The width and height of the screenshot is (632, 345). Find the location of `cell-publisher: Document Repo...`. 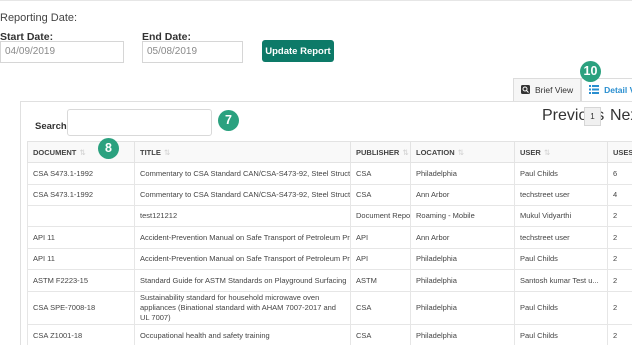

cell-publisher: Document Repo... is located at coordinates (380, 216).